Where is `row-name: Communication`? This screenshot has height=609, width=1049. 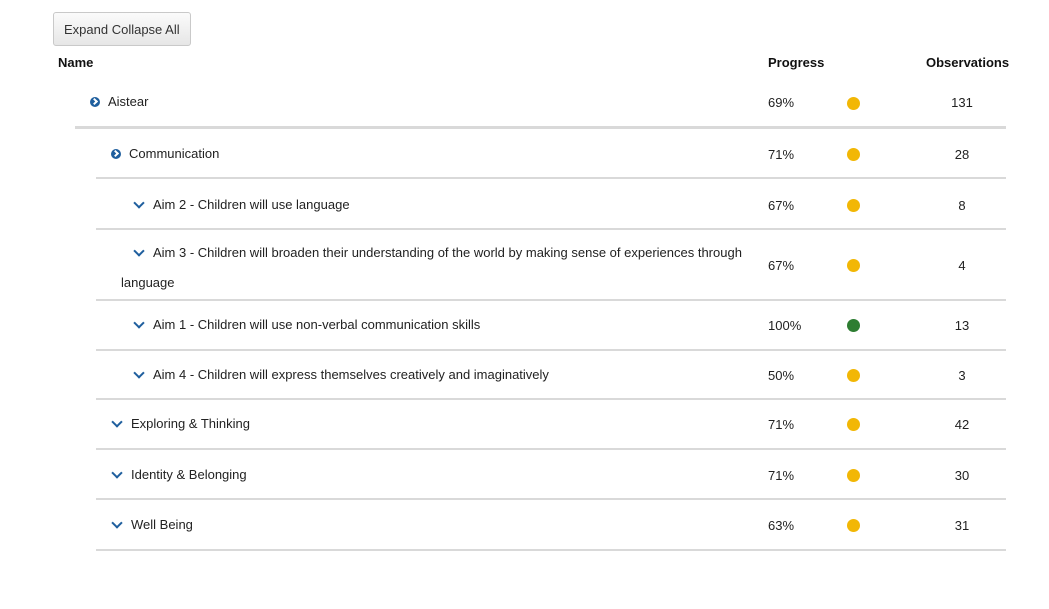 row-name: Communication is located at coordinates (165, 153).